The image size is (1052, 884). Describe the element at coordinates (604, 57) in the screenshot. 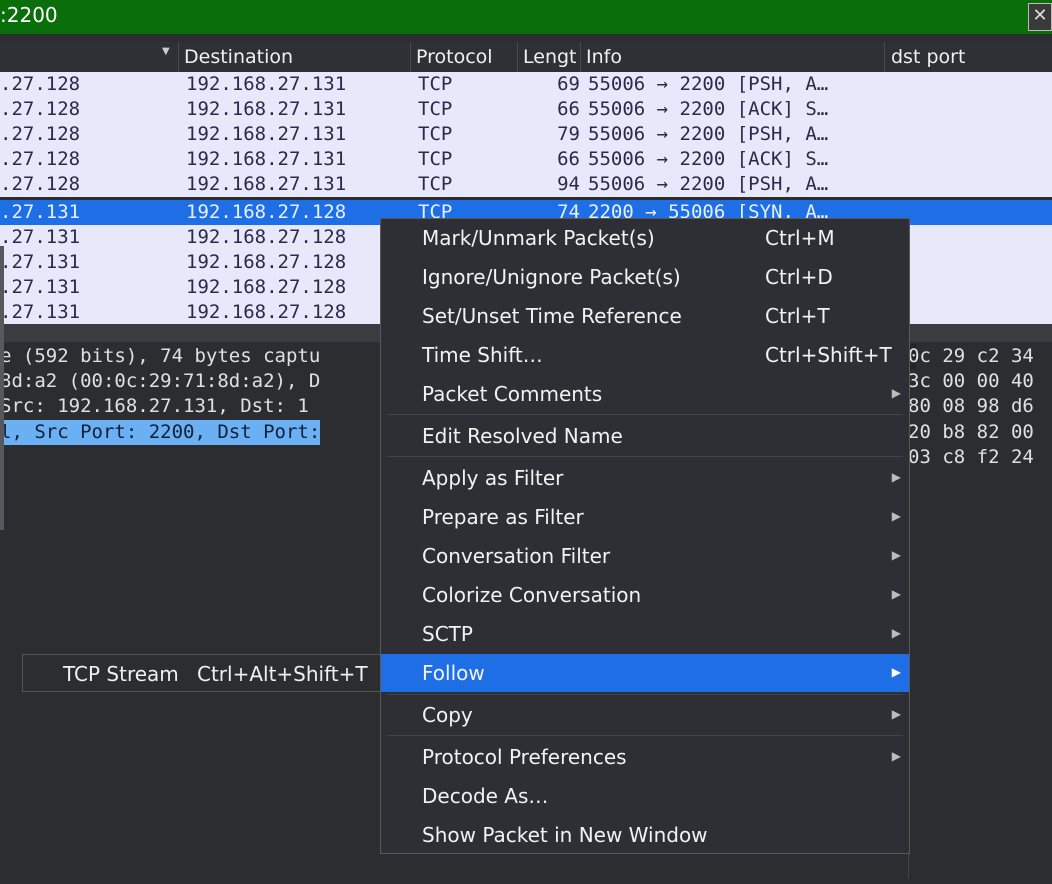

I see `column-info: Info` at that location.